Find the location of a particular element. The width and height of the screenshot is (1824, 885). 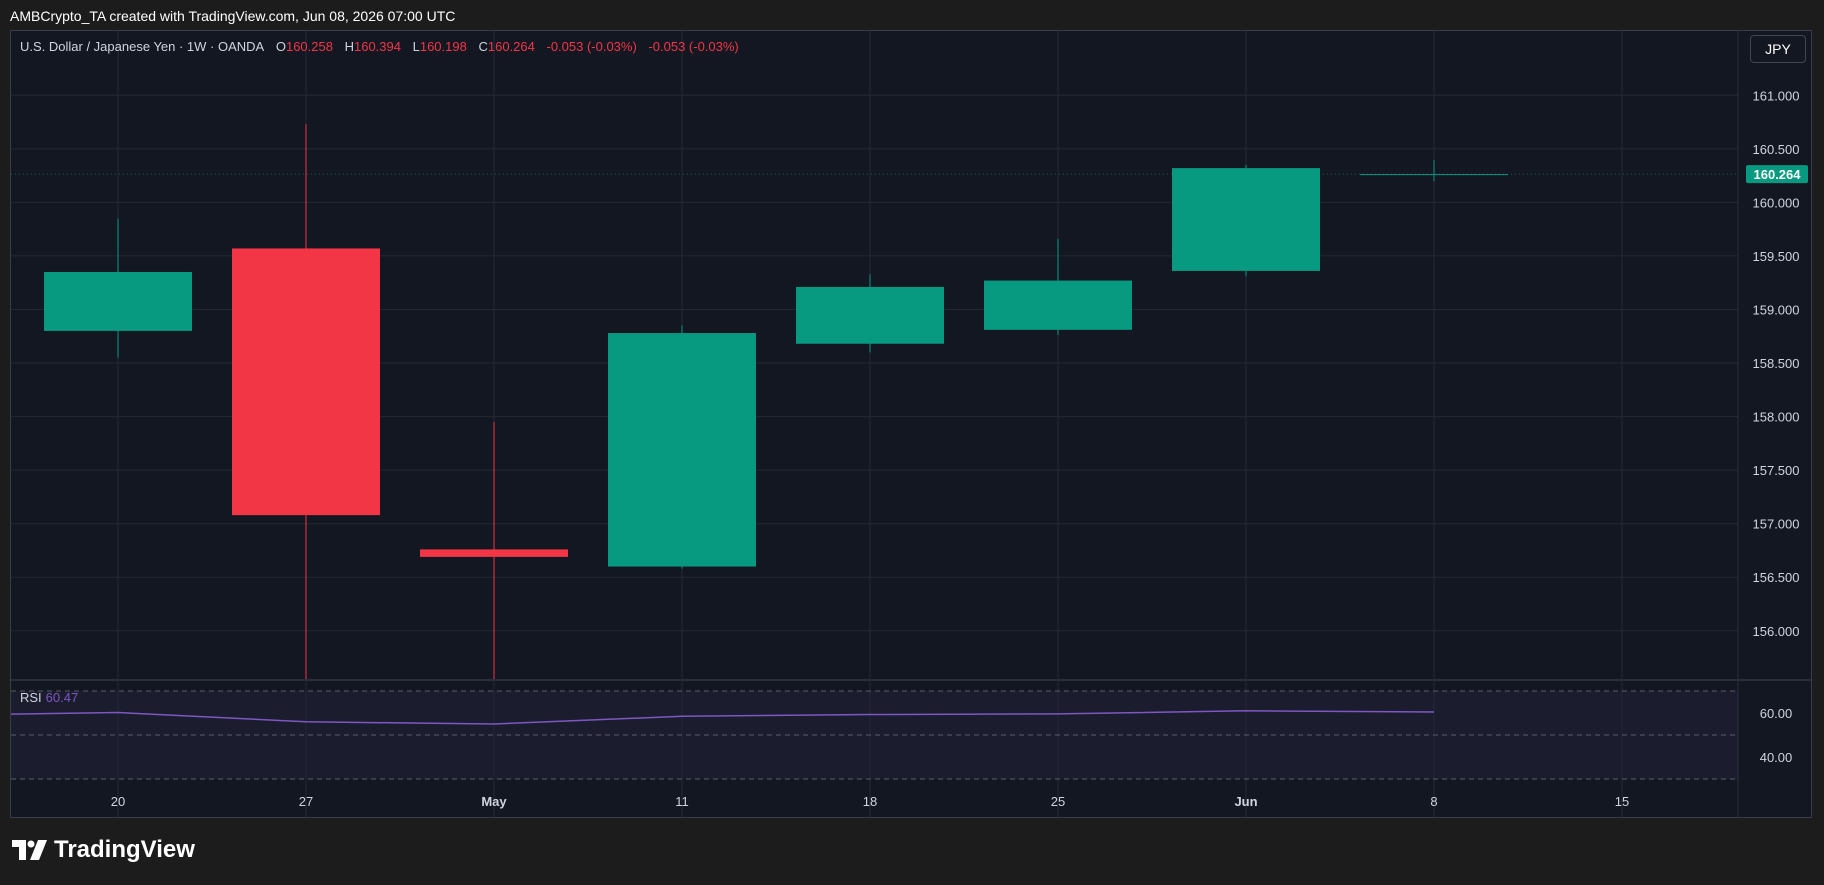

high-value: 160.394 is located at coordinates (377, 46).